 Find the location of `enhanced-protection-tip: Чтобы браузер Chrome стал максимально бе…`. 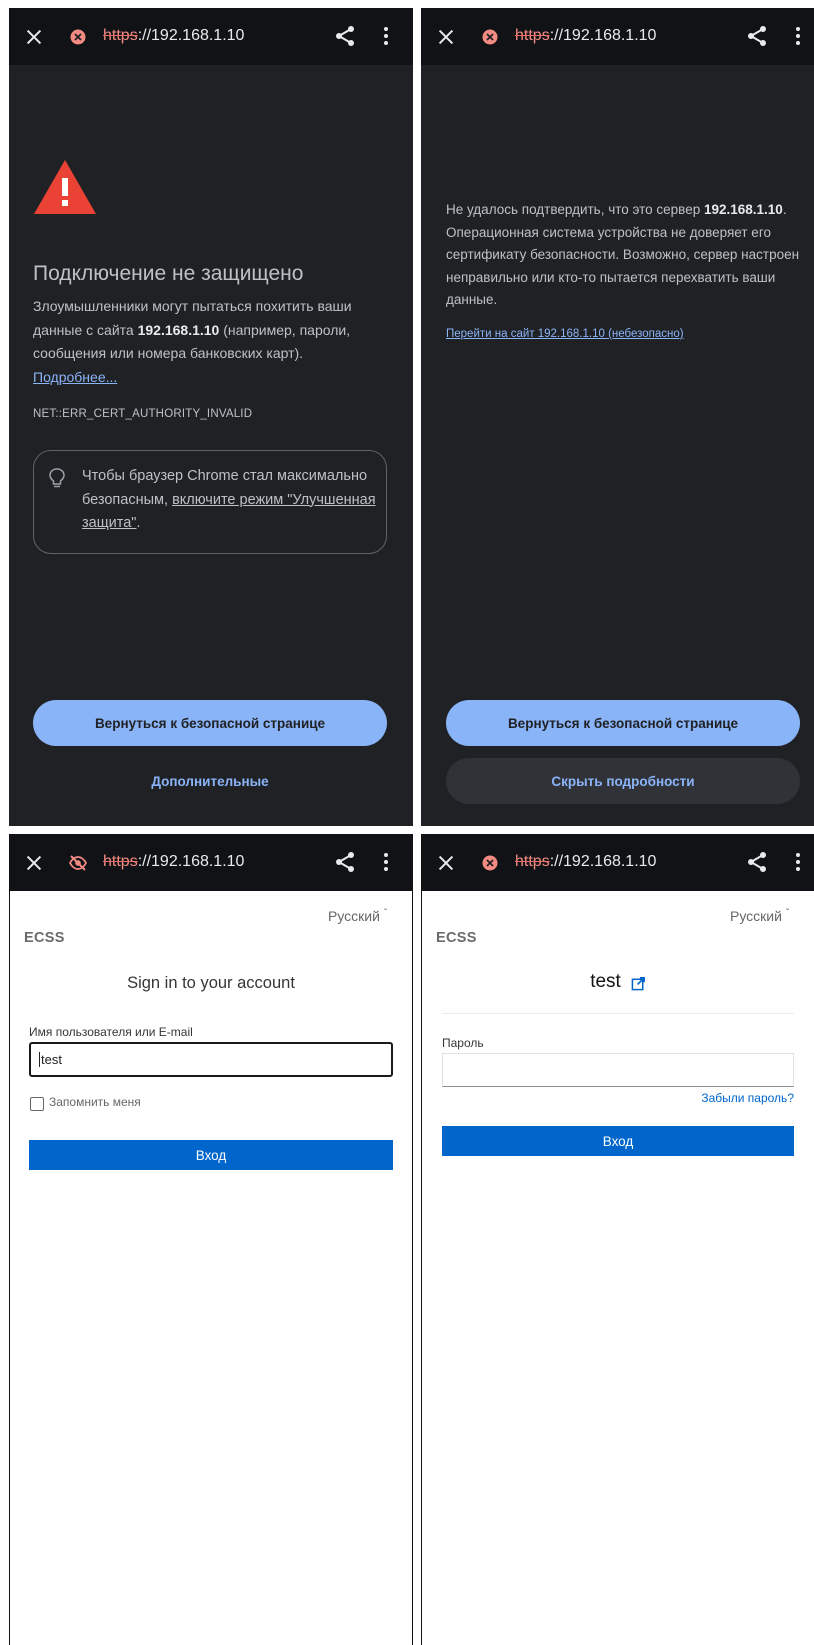

enhanced-protection-tip: Чтобы браузер Chrome стал максимально бе… is located at coordinates (210, 502).